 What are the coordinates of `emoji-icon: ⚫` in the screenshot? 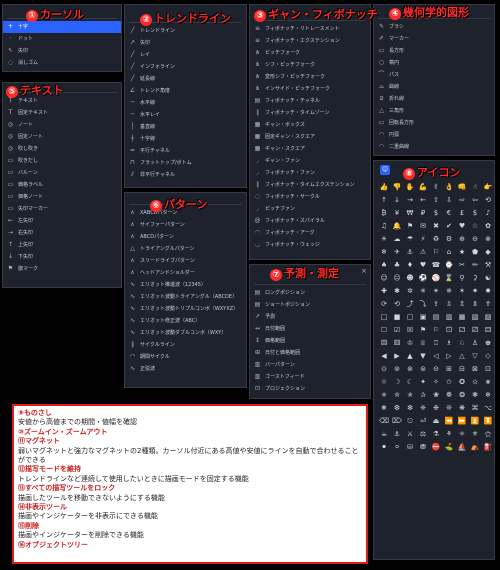 It's located at (384, 447).